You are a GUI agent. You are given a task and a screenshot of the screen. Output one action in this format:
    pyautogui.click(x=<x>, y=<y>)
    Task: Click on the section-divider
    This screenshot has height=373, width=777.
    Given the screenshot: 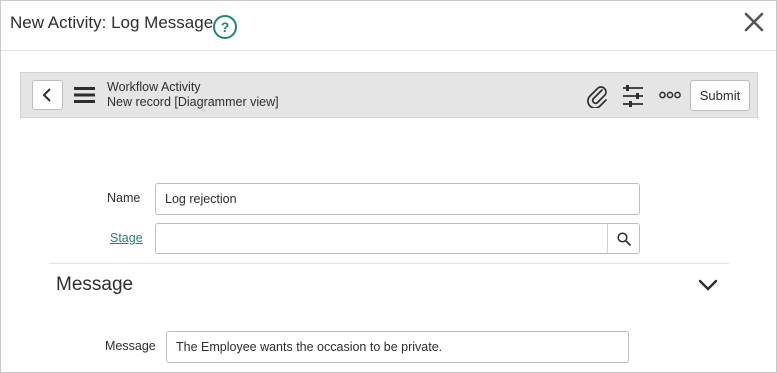 What is the action you would take?
    pyautogui.click(x=389, y=263)
    